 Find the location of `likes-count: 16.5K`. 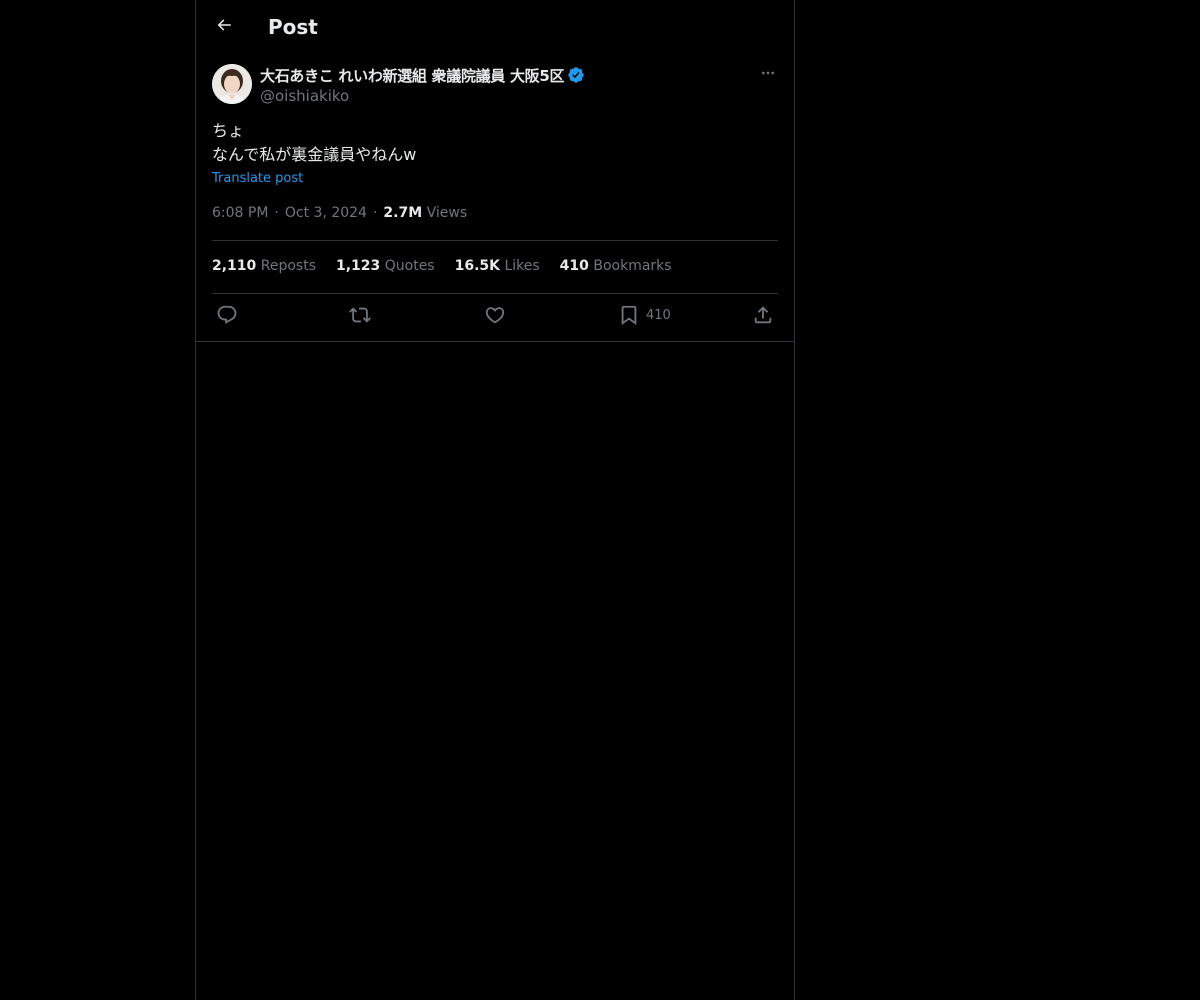

likes-count: 16.5K is located at coordinates (477, 266).